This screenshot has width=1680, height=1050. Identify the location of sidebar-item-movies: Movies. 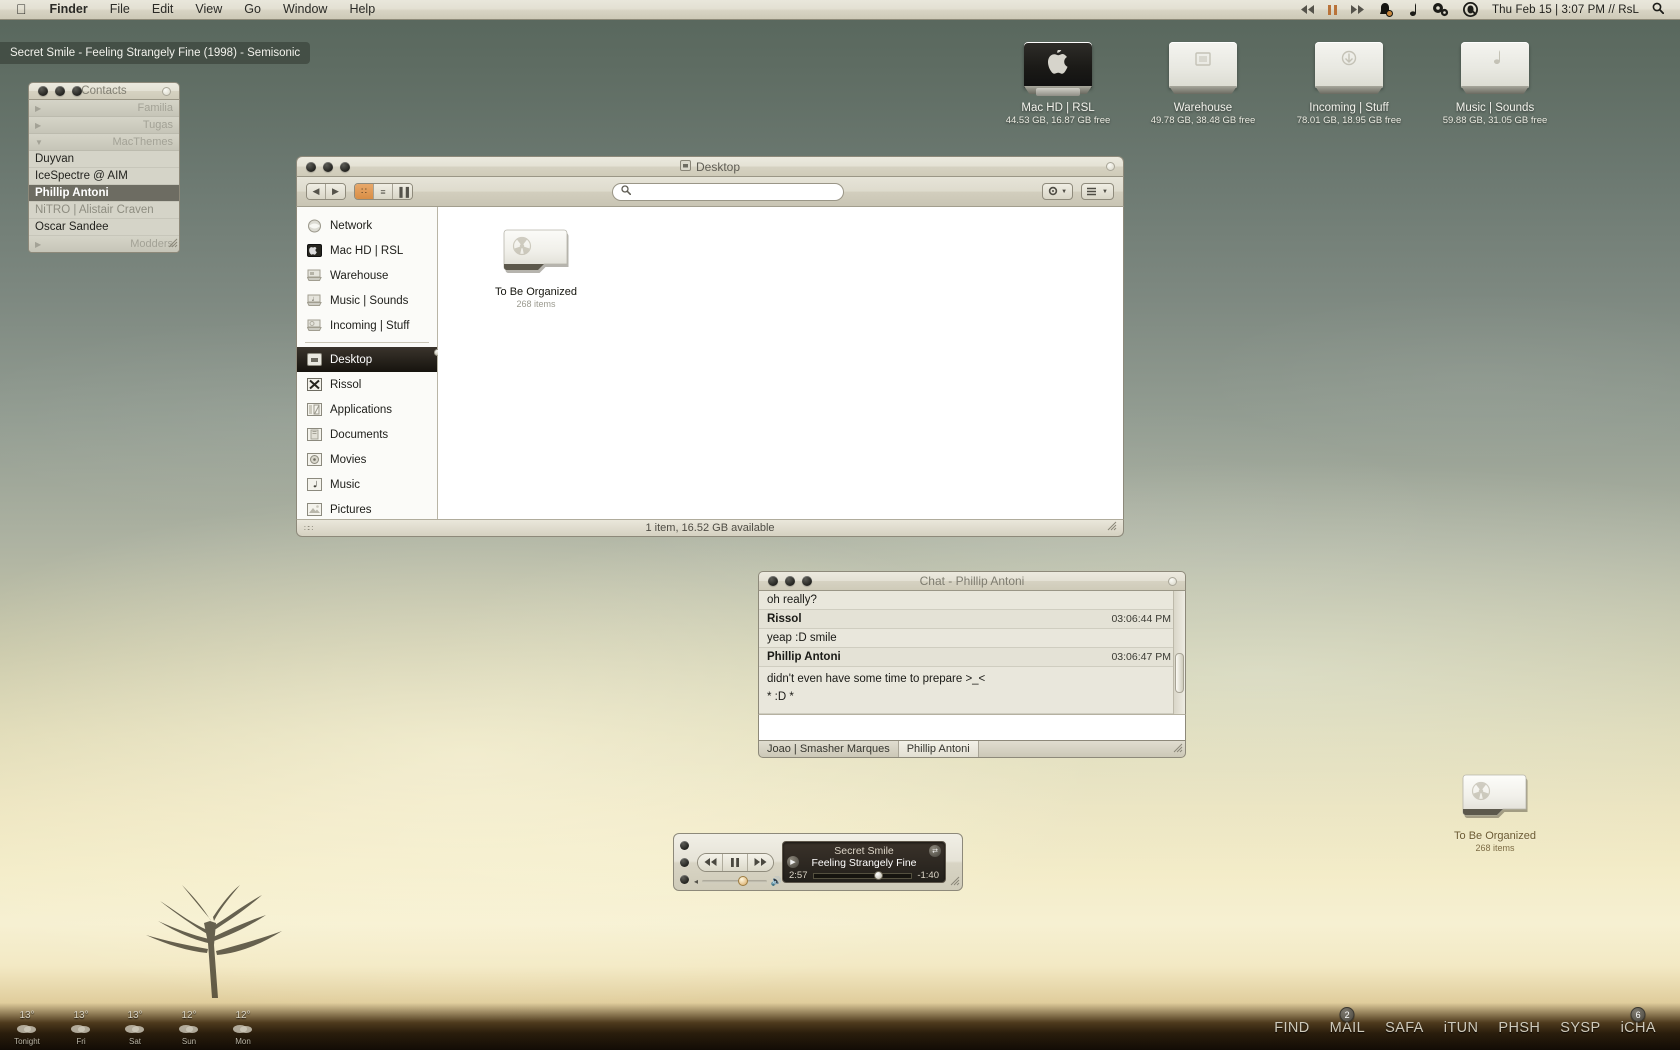
(367, 459).